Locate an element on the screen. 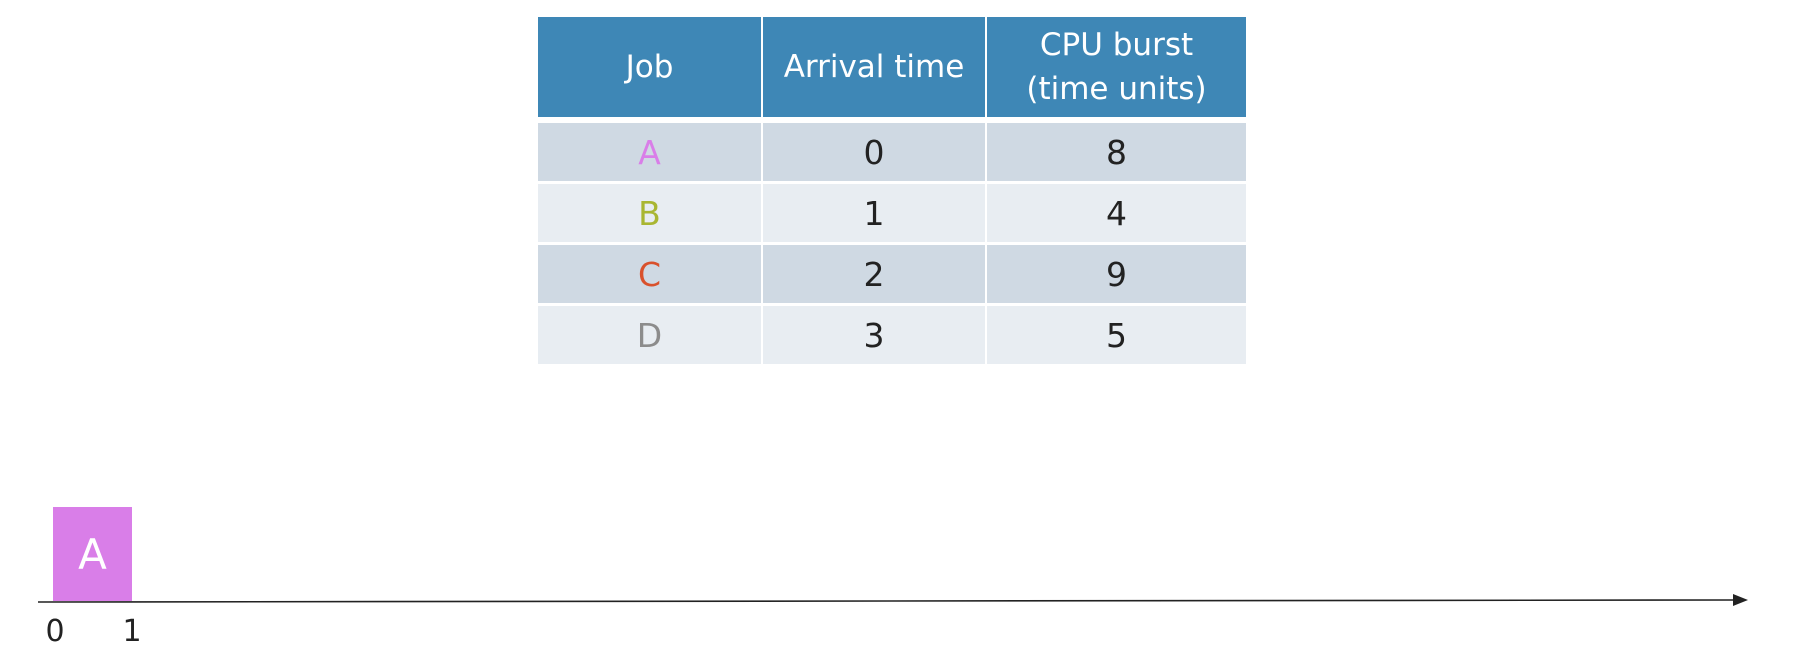 The height and width of the screenshot is (662, 1802). gantt-block-label: A is located at coordinates (92, 554).